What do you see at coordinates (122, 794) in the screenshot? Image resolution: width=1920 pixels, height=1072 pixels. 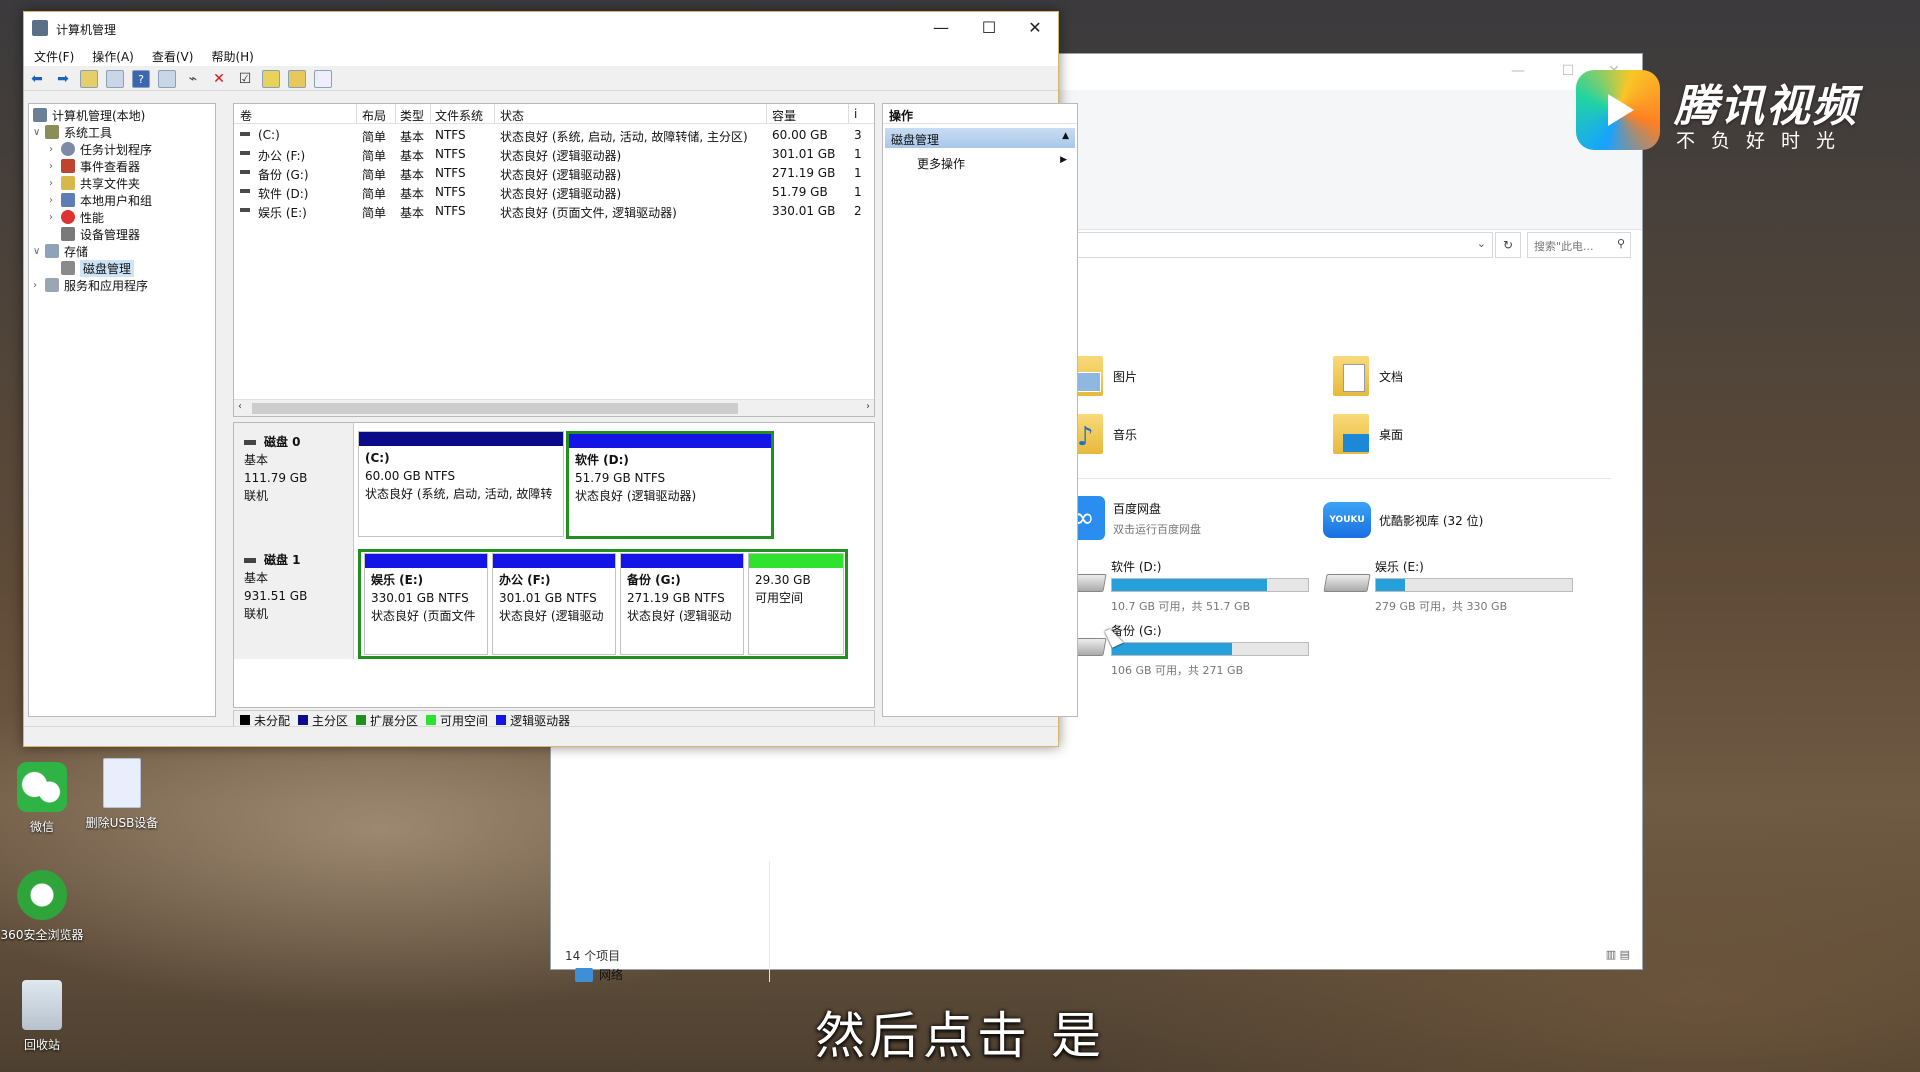 I see `desktop-icon-remove-usb: 删除USB设备` at bounding box center [122, 794].